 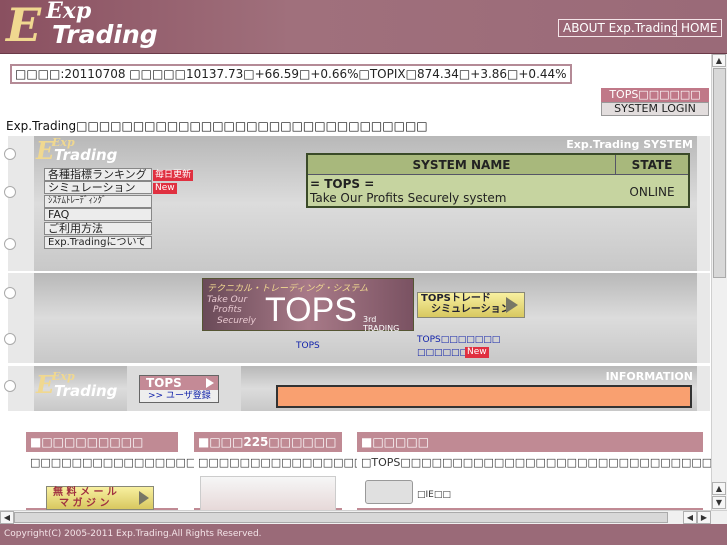 I want to click on menu-simulation: シミュレーション, so click(x=98, y=187).